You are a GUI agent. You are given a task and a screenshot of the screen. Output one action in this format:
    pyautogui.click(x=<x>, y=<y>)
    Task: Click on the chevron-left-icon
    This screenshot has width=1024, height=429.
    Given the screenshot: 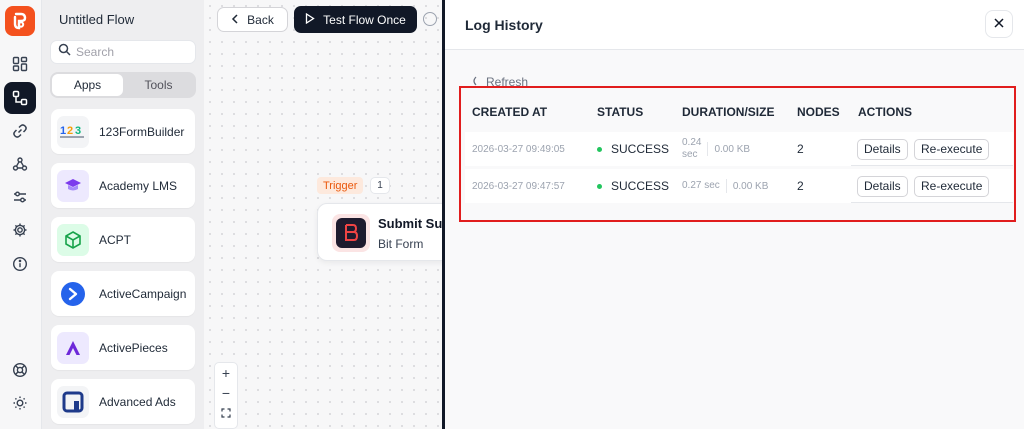 What is the action you would take?
    pyautogui.click(x=235, y=20)
    